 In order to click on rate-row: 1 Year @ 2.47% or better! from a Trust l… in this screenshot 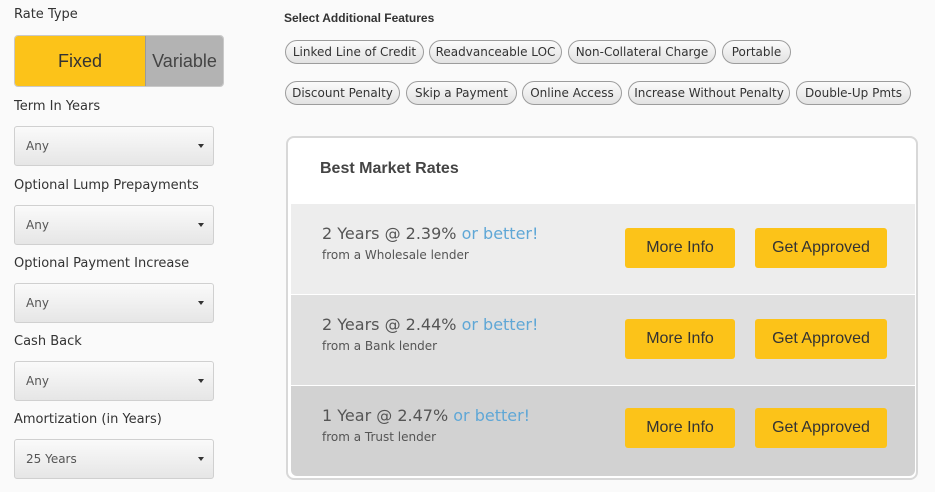, I will do `click(603, 431)`.